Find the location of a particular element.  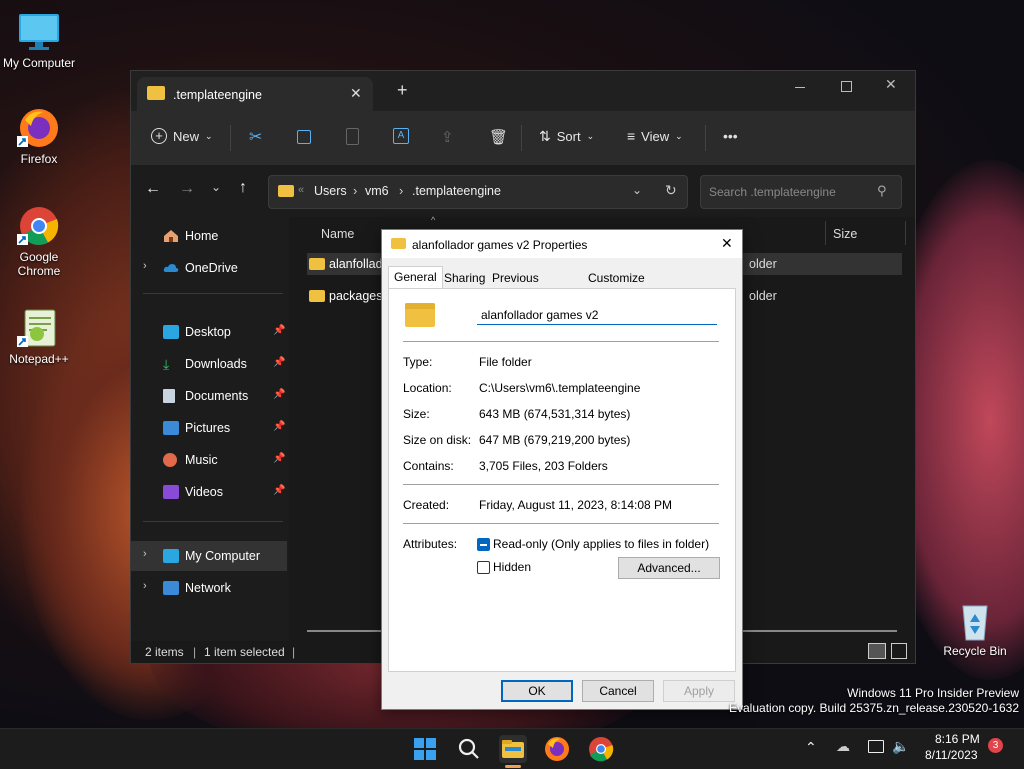

tab-sharing: Sharing is located at coordinates (464, 278).